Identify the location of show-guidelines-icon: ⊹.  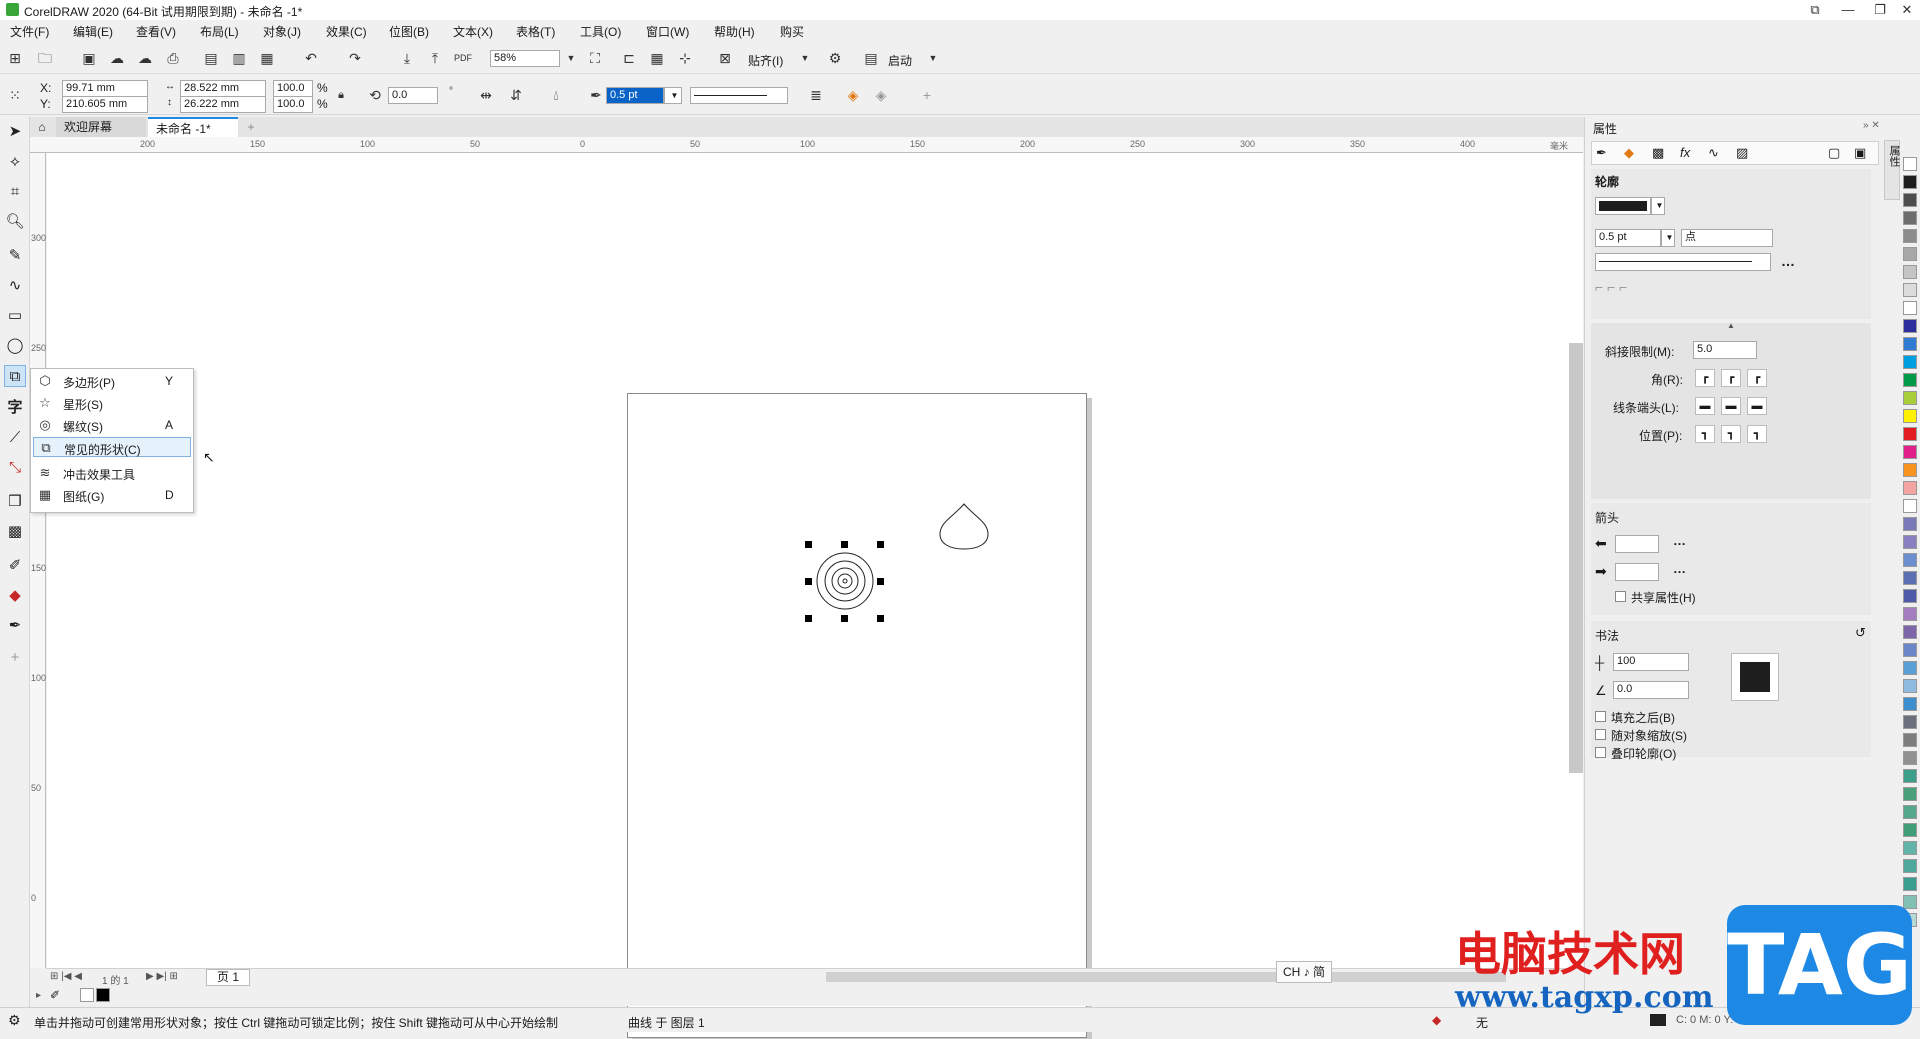
(685, 58).